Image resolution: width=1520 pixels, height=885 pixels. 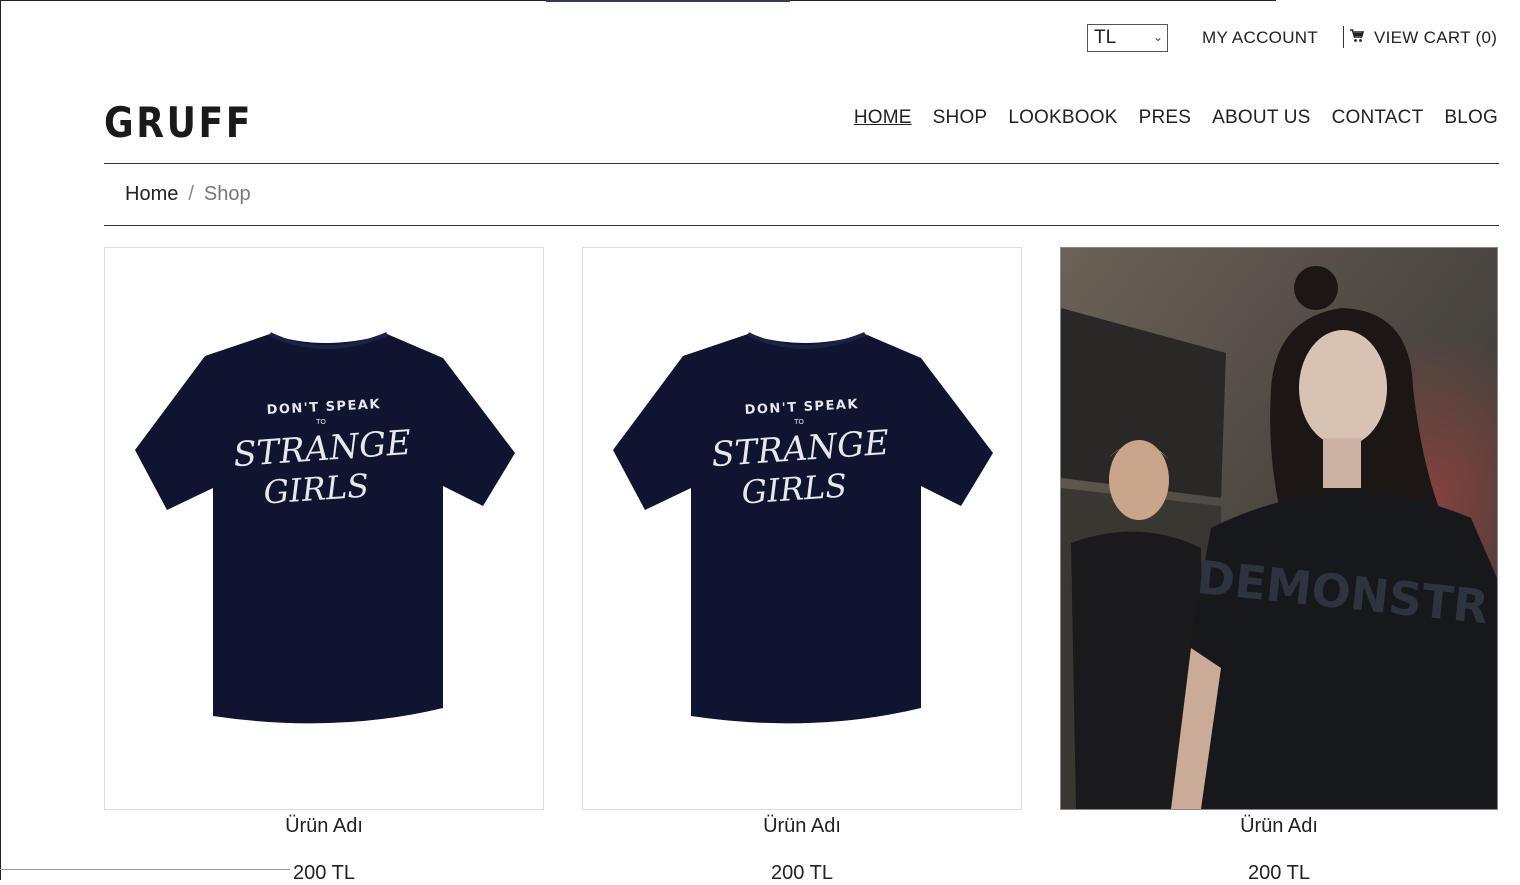 I want to click on photo-woman-neck, so click(x=1342, y=463).